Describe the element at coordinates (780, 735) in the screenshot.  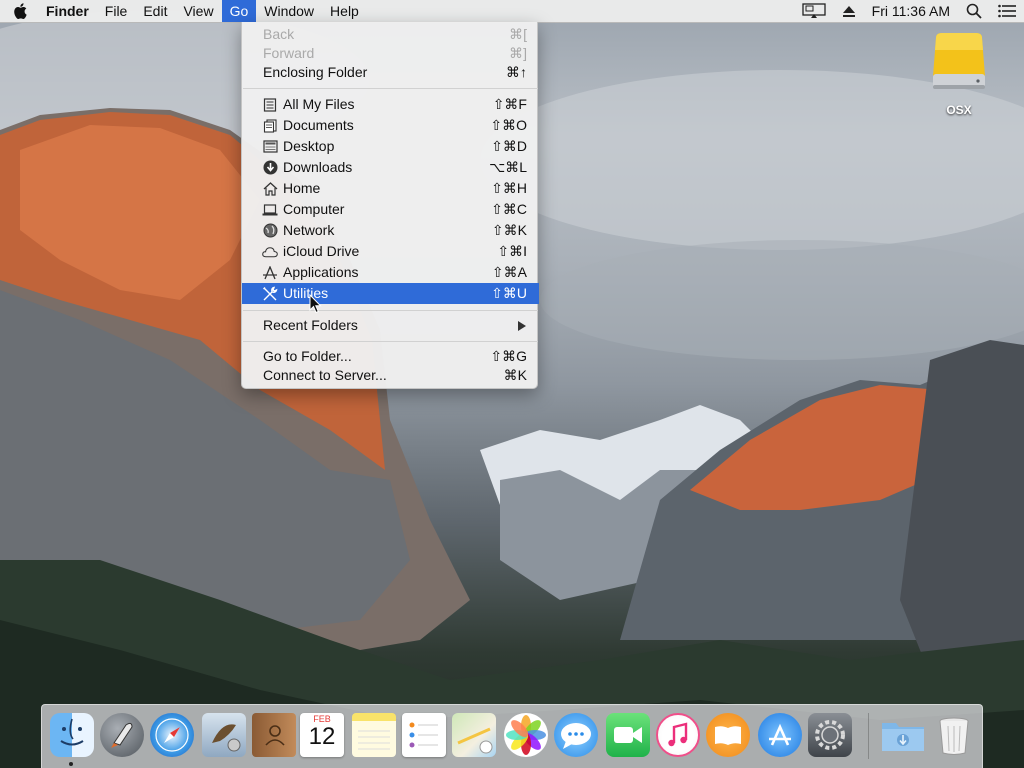
I see `app-store-icon` at that location.